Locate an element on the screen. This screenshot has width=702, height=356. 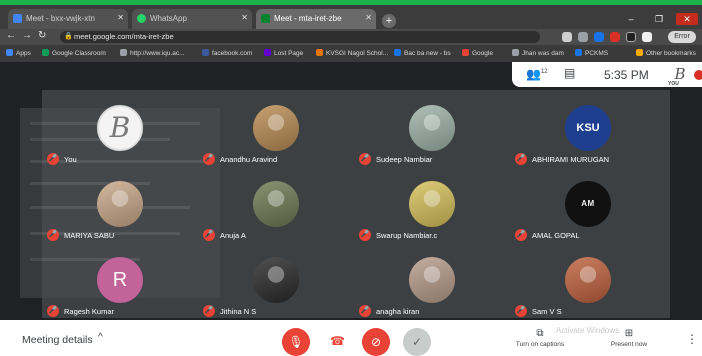
chat-icon: ▤ is located at coordinates (569, 73).